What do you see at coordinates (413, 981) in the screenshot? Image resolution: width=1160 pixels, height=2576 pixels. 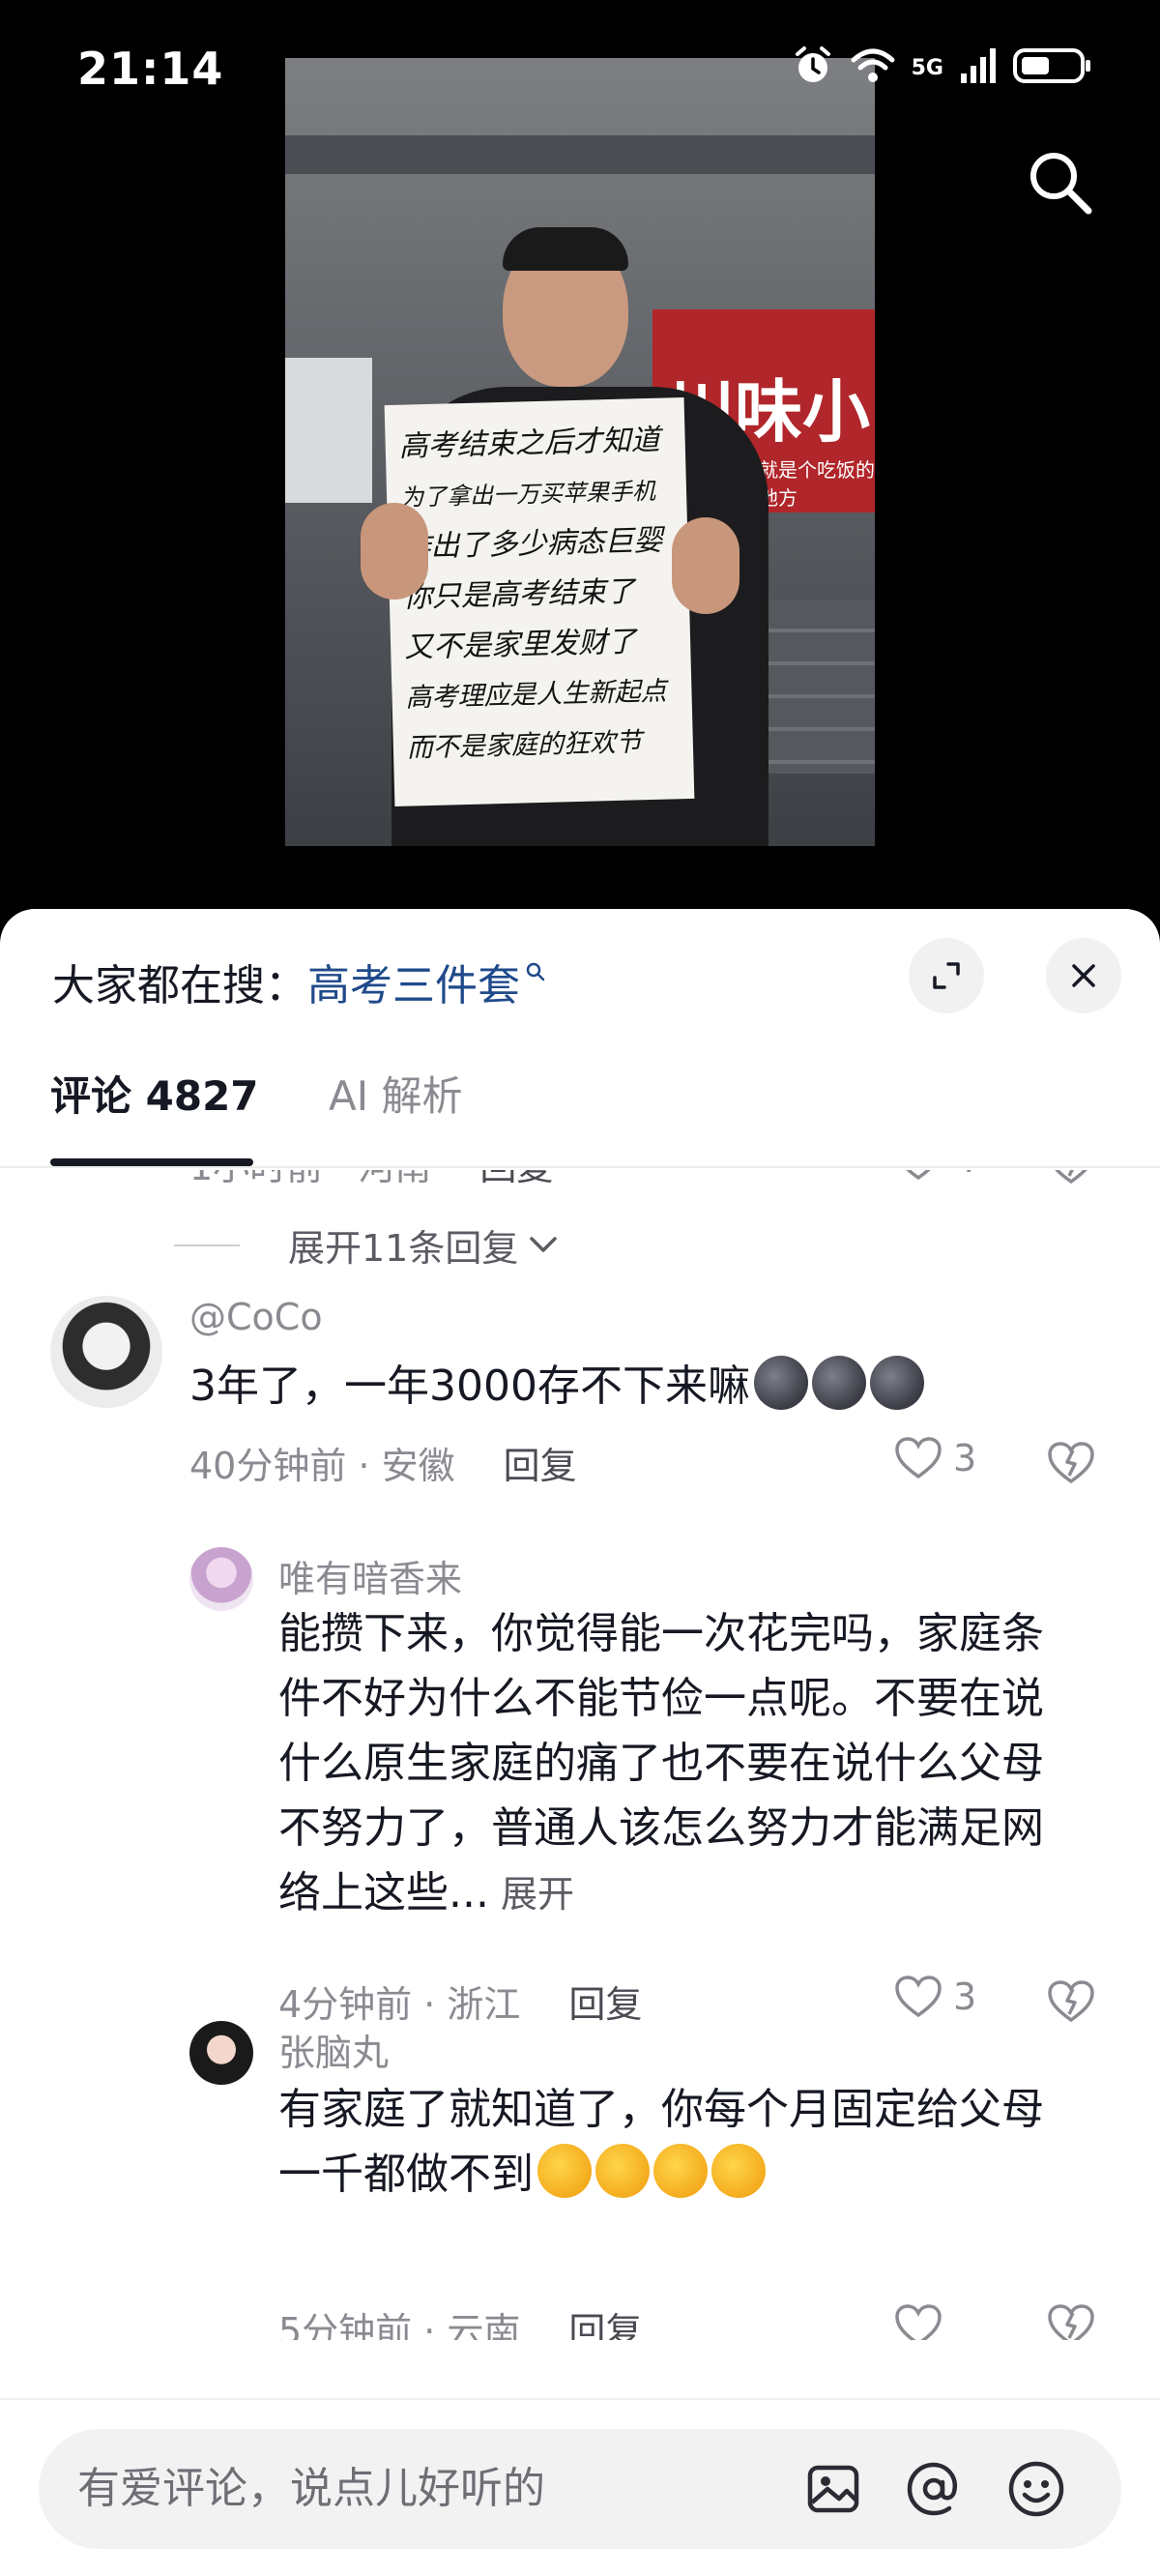 I see `trending-search-term: 高考三件套` at bounding box center [413, 981].